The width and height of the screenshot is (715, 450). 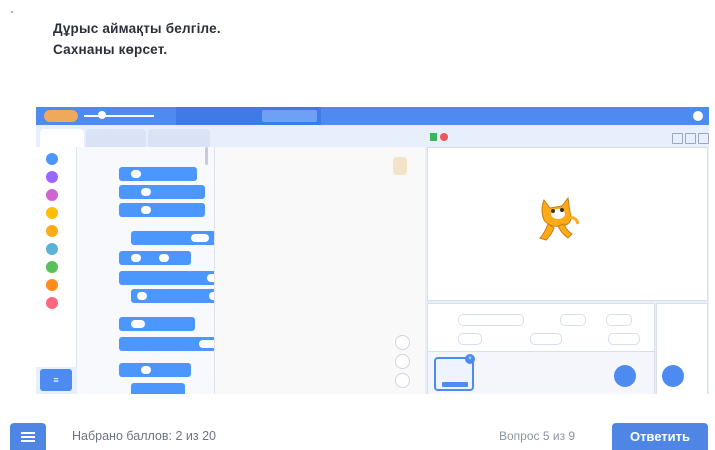 What do you see at coordinates (289, 116) in the screenshot?
I see `project-title-field` at bounding box center [289, 116].